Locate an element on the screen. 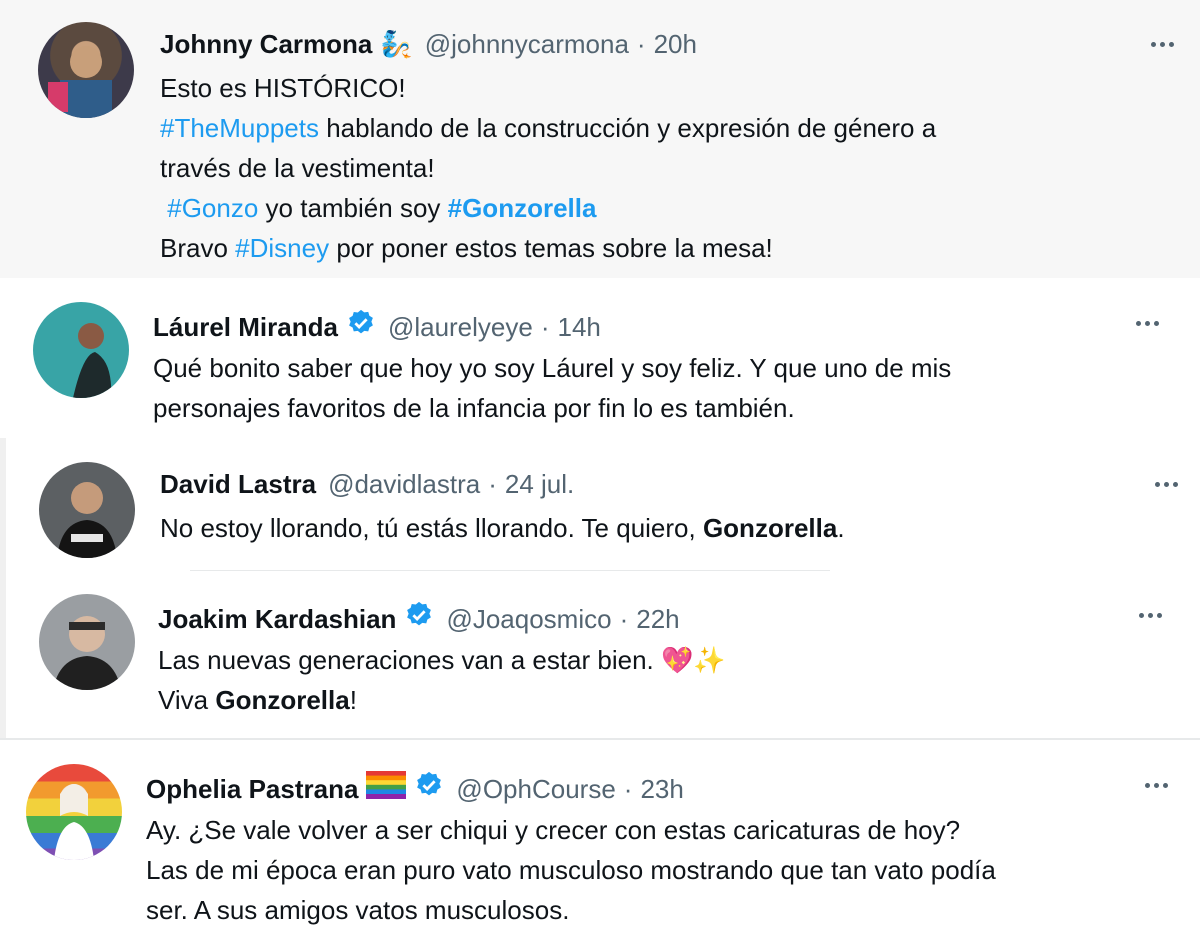 The height and width of the screenshot is (949, 1200). author-name: Johnny Carmona is located at coordinates (266, 44).